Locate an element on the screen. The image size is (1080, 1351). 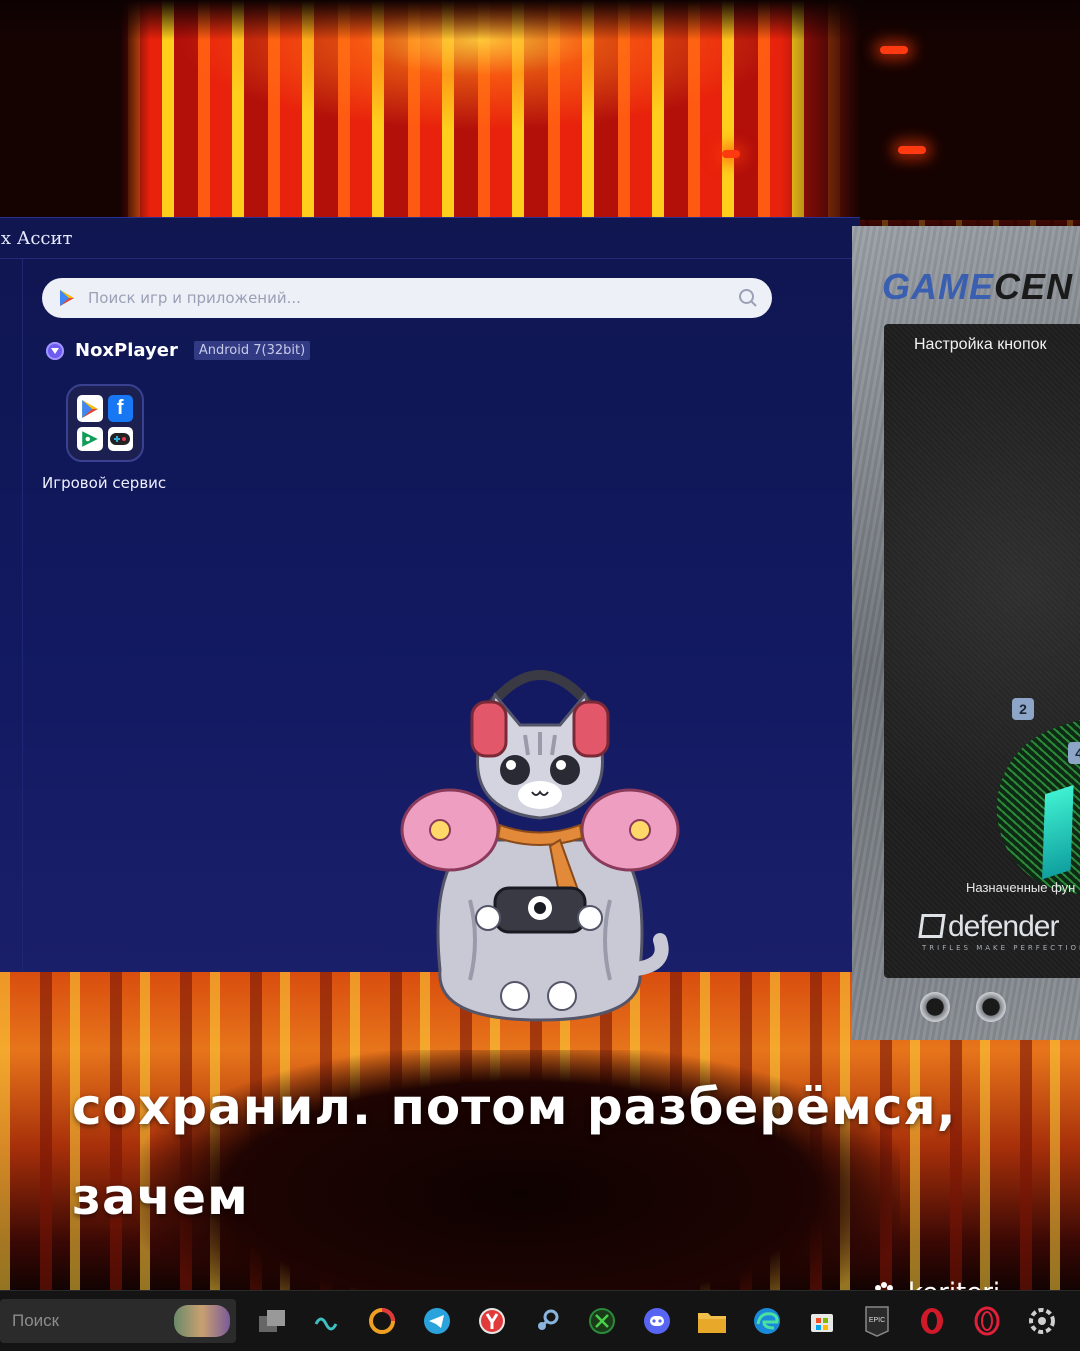
microsoft-store-icon is located at coordinates (822, 1321).